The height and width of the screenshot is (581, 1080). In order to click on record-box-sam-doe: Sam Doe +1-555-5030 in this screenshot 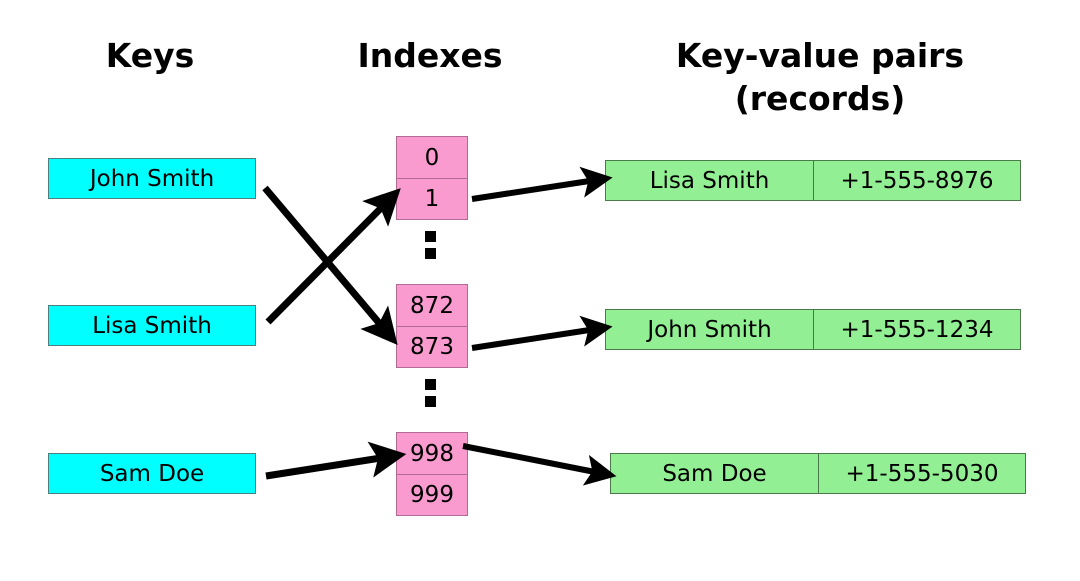, I will do `click(818, 473)`.